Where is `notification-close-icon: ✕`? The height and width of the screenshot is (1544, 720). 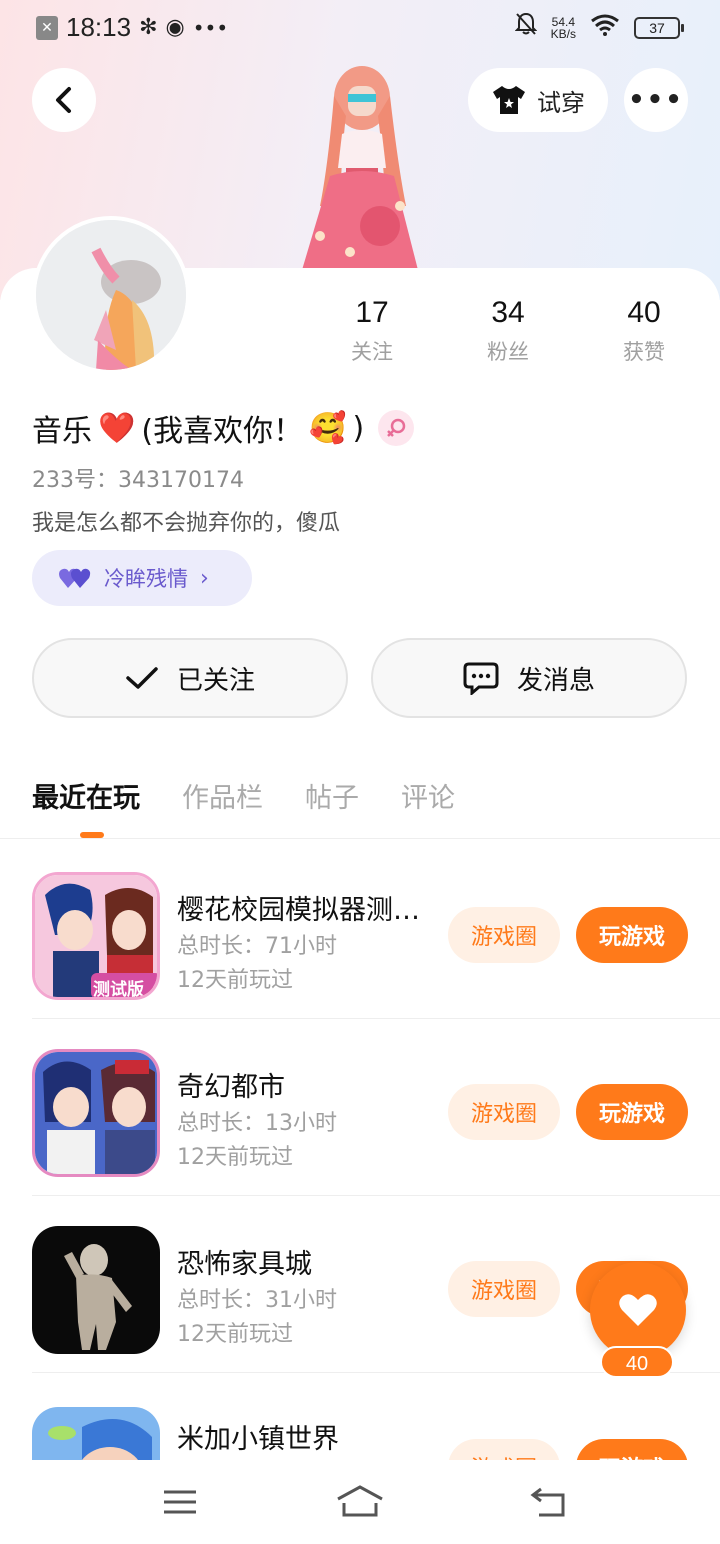
notification-close-icon: ✕ is located at coordinates (47, 27).